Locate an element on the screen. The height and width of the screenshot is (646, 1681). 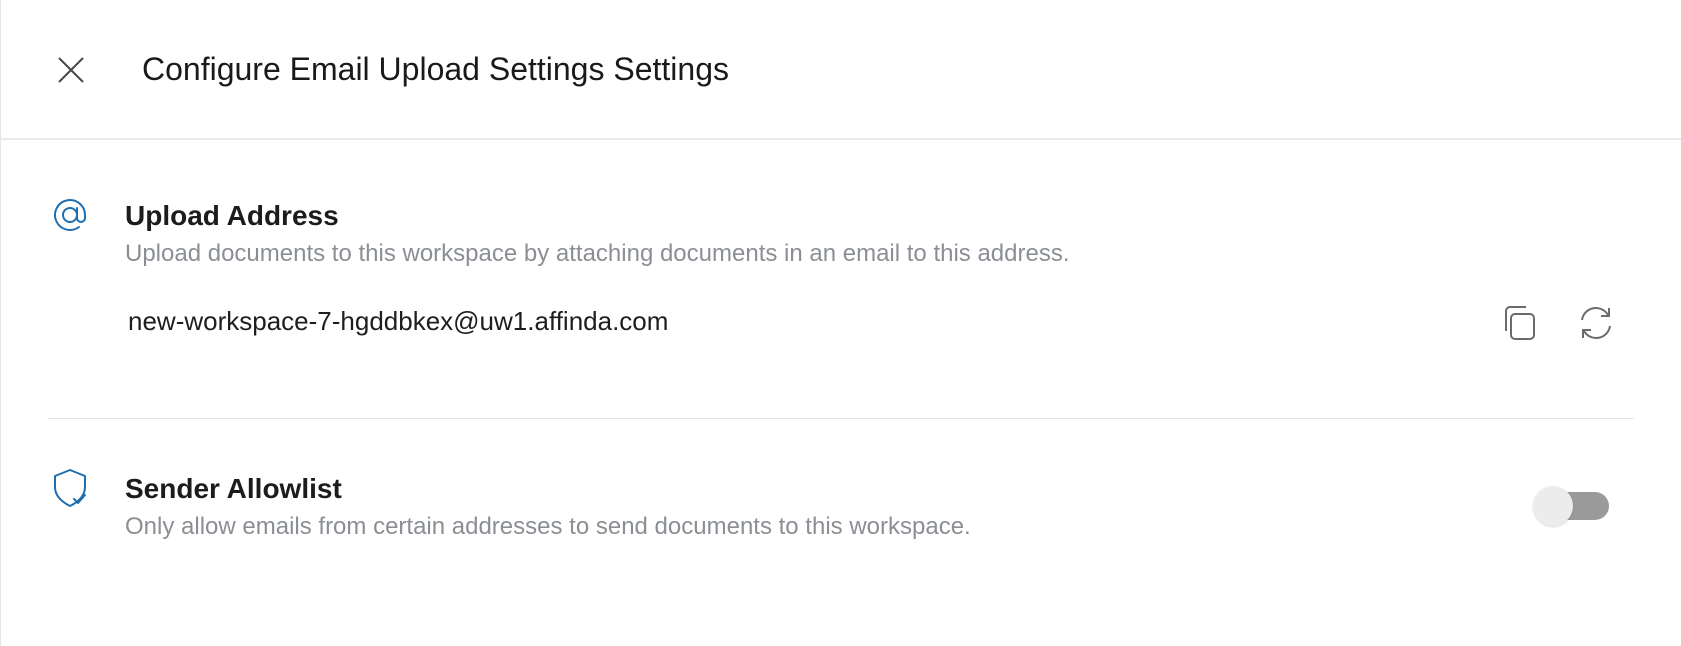
page-title: Configure Email Upload Settings Settings is located at coordinates (435, 69).